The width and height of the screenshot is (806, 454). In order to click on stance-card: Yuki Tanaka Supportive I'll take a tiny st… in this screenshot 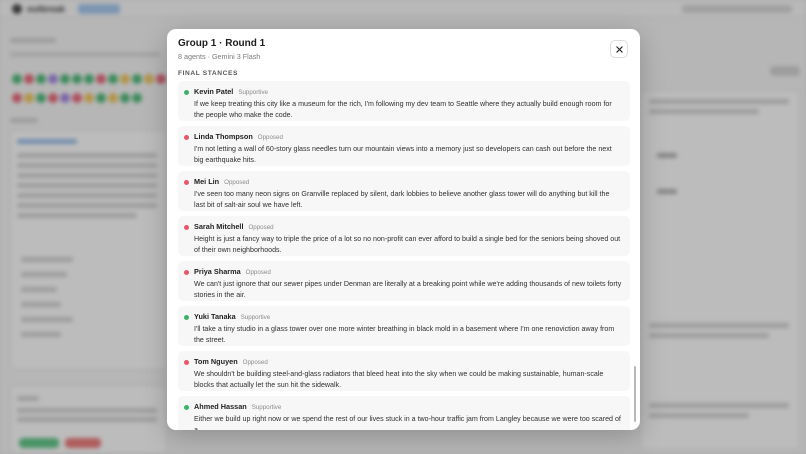, I will do `click(404, 326)`.